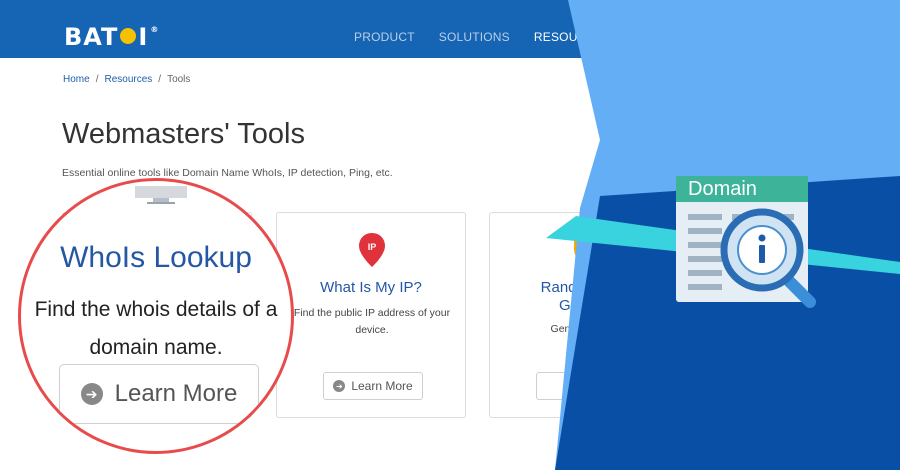 The height and width of the screenshot is (470, 900). What do you see at coordinates (161, 195) in the screenshot?
I see `monitor-icon` at bounding box center [161, 195].